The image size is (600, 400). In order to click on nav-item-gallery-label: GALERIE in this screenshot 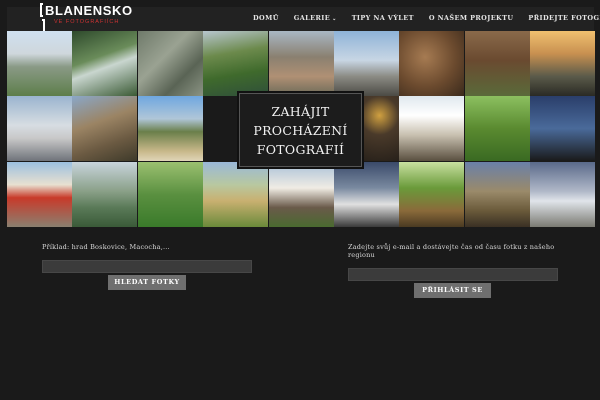, I will do `click(312, 18)`.